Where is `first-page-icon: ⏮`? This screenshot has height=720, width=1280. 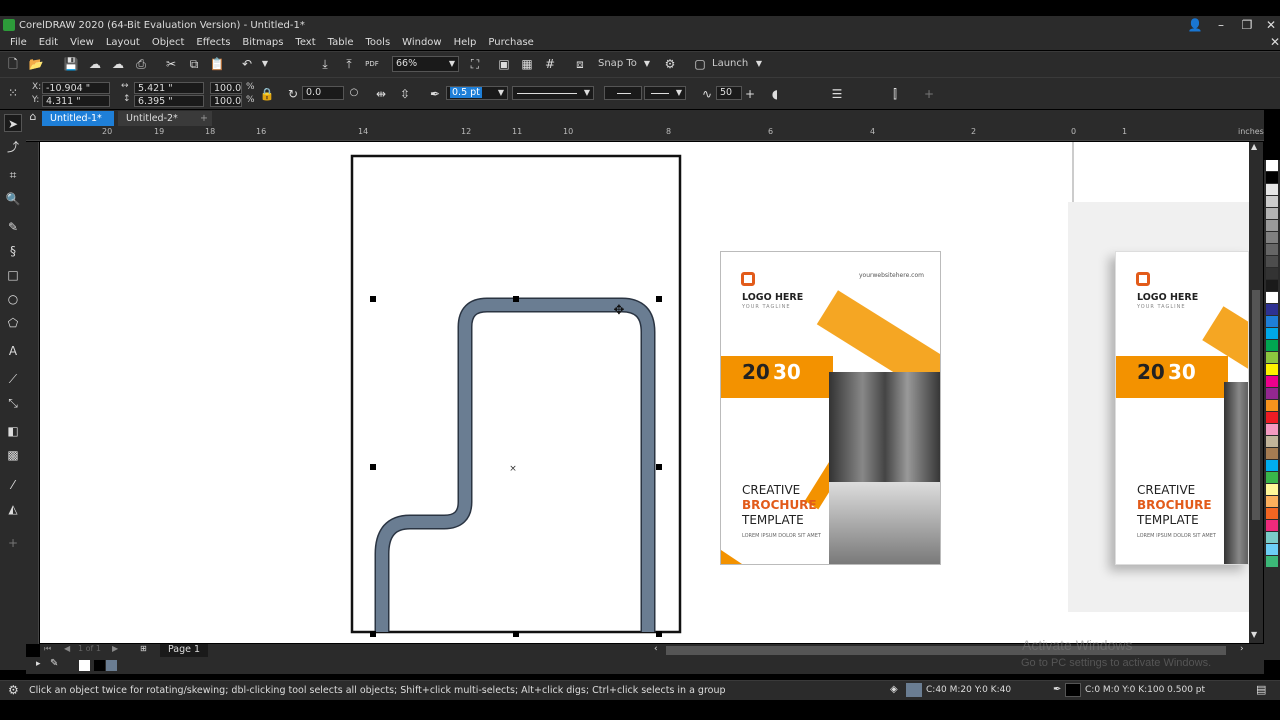
first-page-icon: ⏮ is located at coordinates (47, 649).